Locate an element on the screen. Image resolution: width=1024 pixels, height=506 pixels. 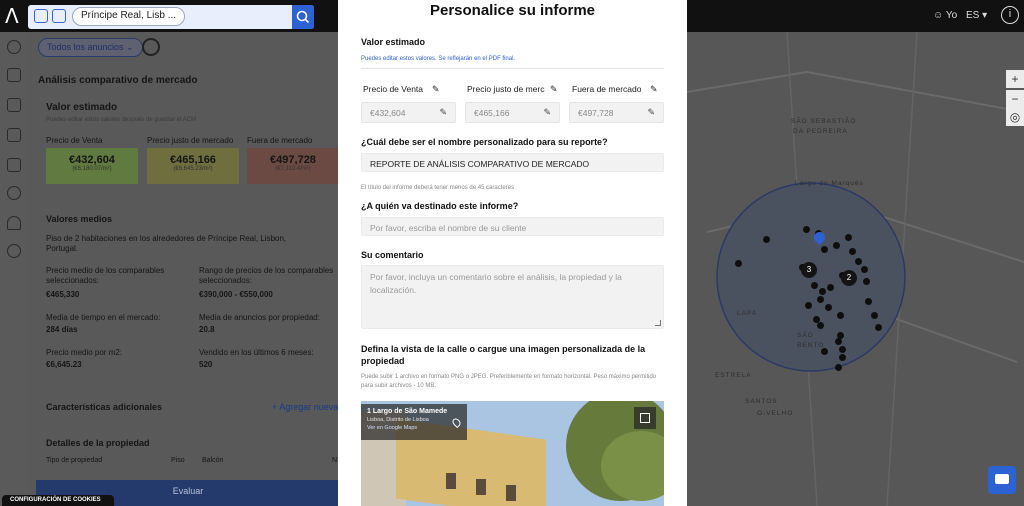
heart-icon is located at coordinates (14, 251).